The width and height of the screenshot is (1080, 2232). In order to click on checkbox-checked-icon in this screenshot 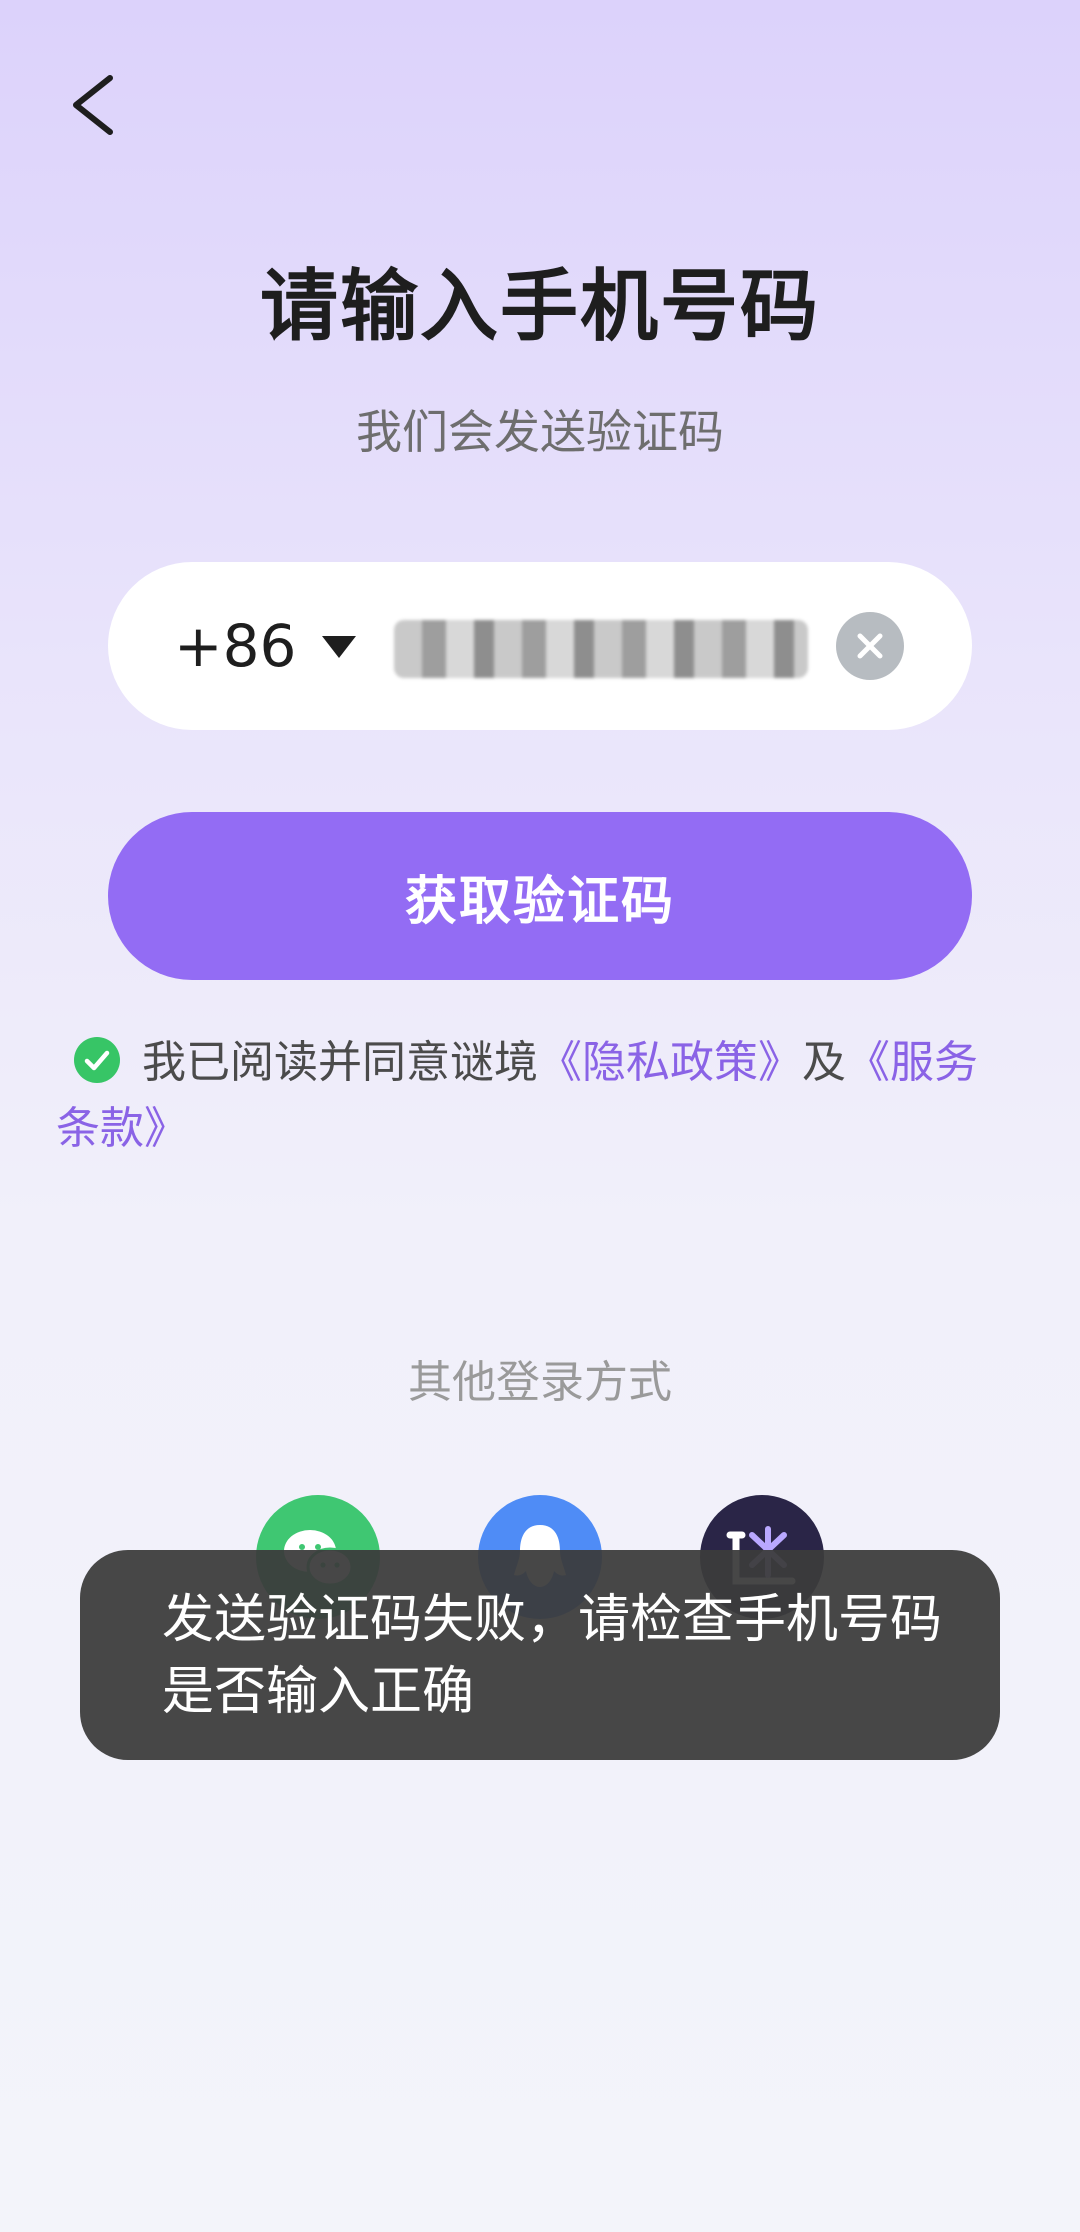, I will do `click(97, 1060)`.